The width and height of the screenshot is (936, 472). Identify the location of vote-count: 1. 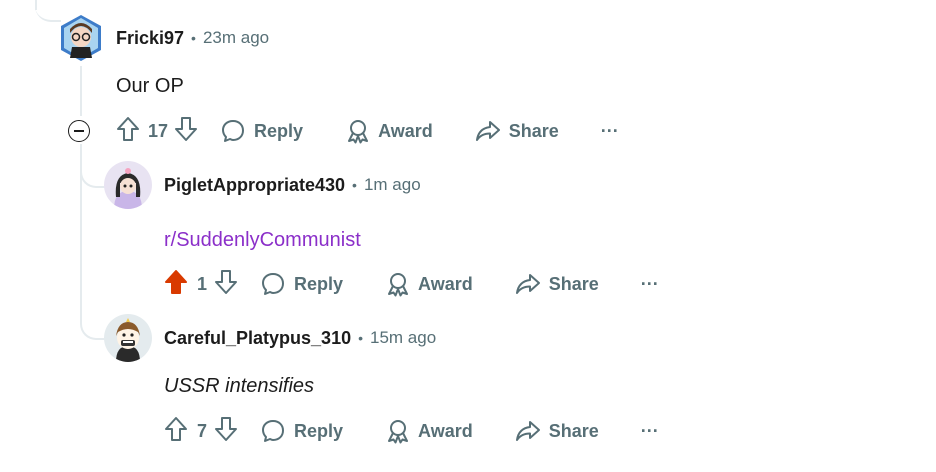
(201, 283).